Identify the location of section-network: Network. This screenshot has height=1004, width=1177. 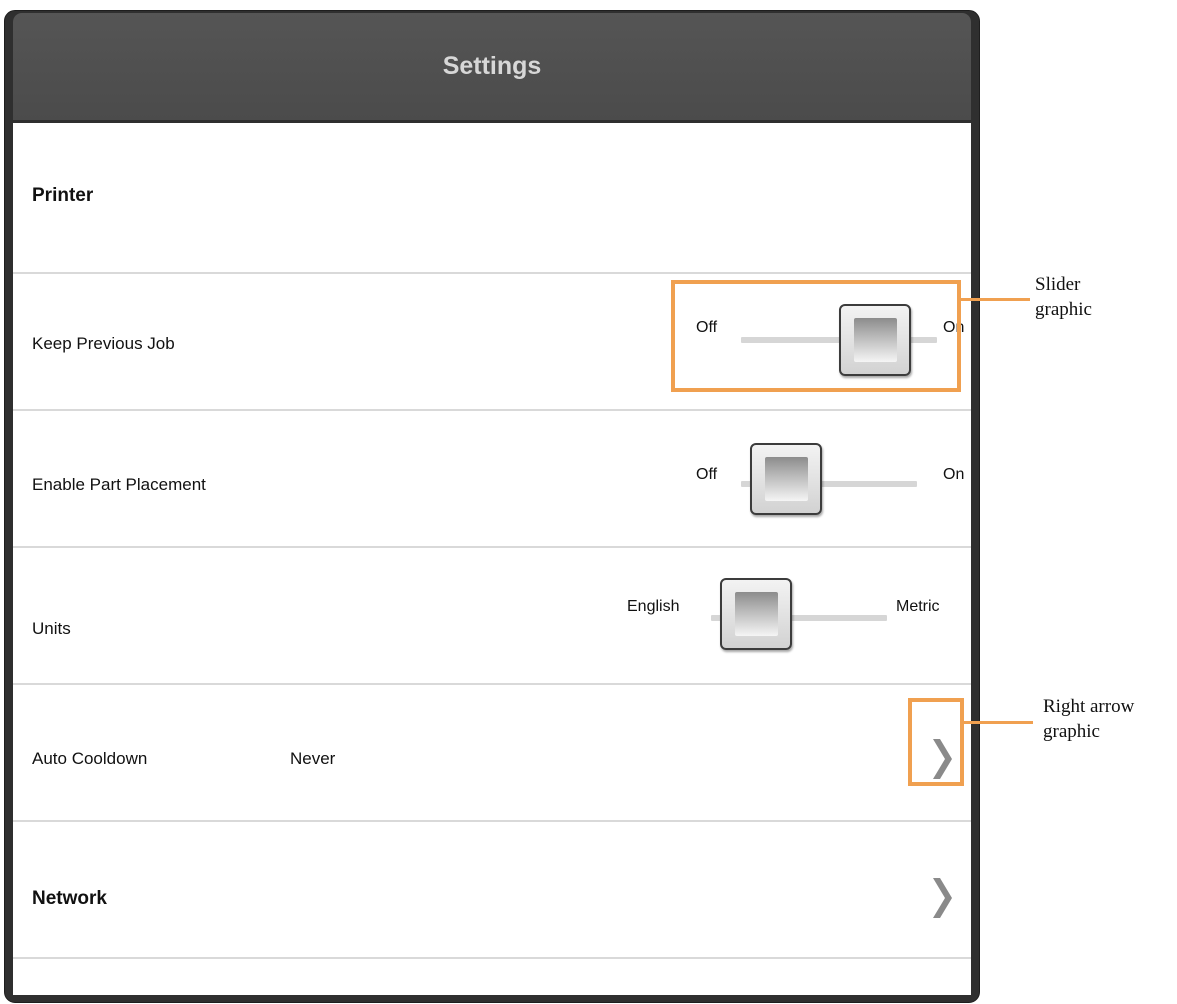
(492, 890).